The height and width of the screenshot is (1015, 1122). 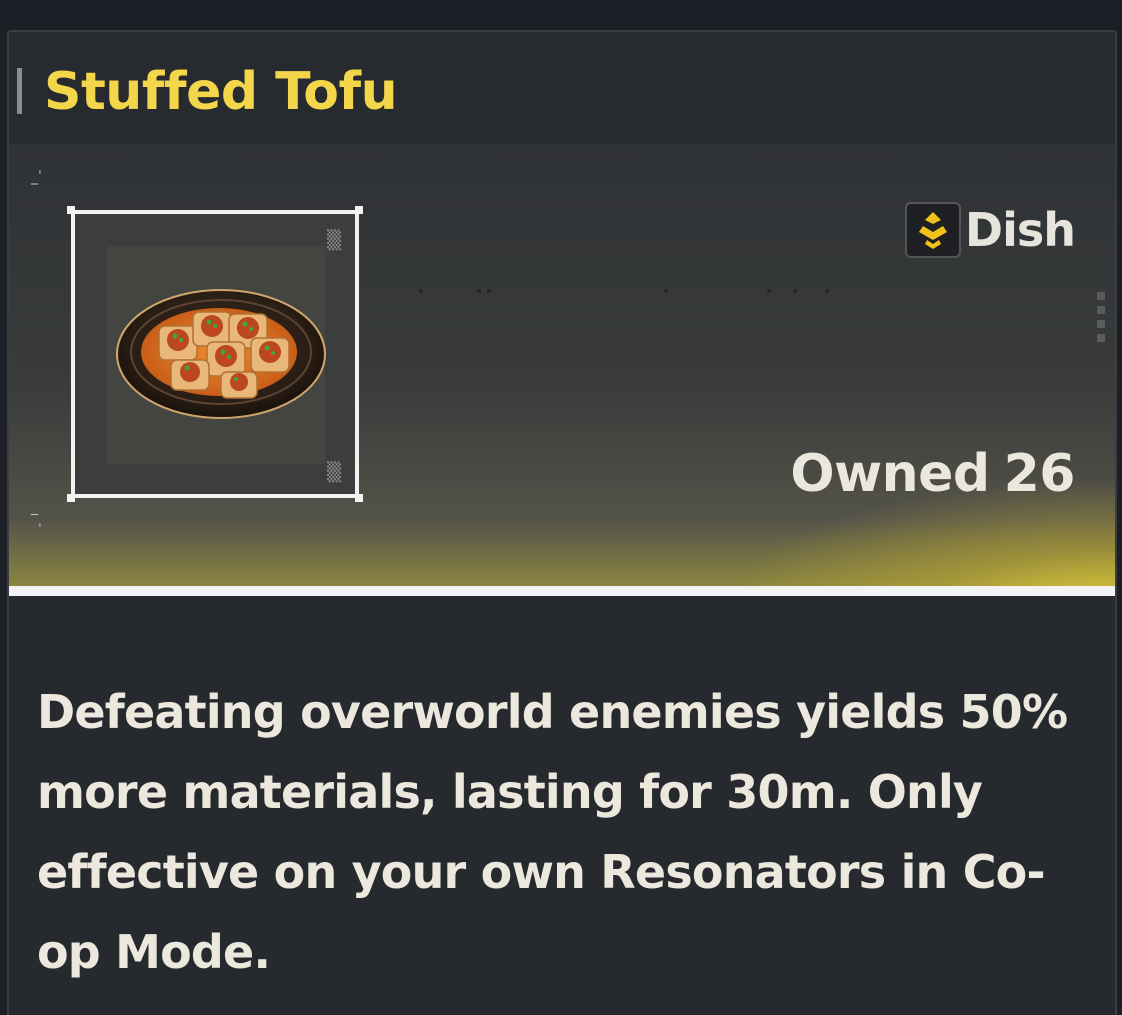 I want to click on title-bar: Stuffed Tofu, so click(x=562, y=88).